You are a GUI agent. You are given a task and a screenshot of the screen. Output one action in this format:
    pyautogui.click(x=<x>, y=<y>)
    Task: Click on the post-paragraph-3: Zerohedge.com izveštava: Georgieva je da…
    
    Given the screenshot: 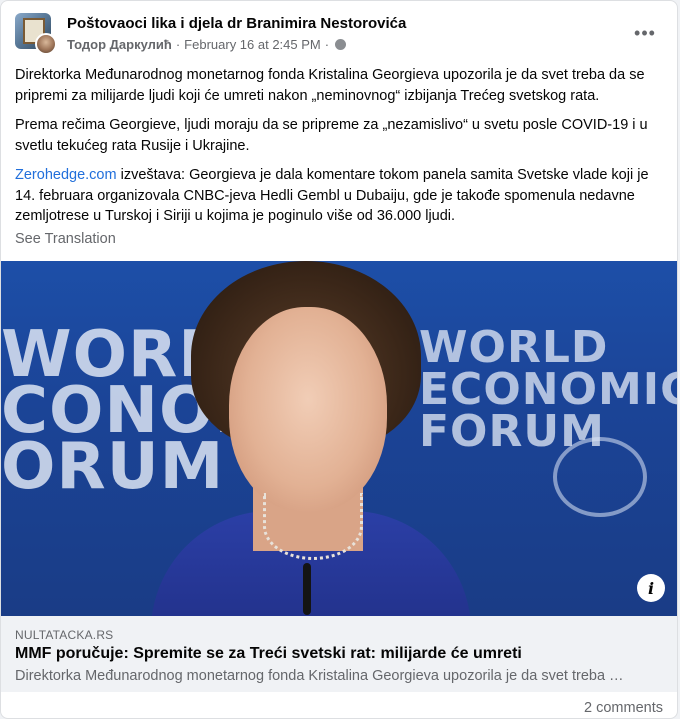 What is the action you would take?
    pyautogui.click(x=340, y=196)
    